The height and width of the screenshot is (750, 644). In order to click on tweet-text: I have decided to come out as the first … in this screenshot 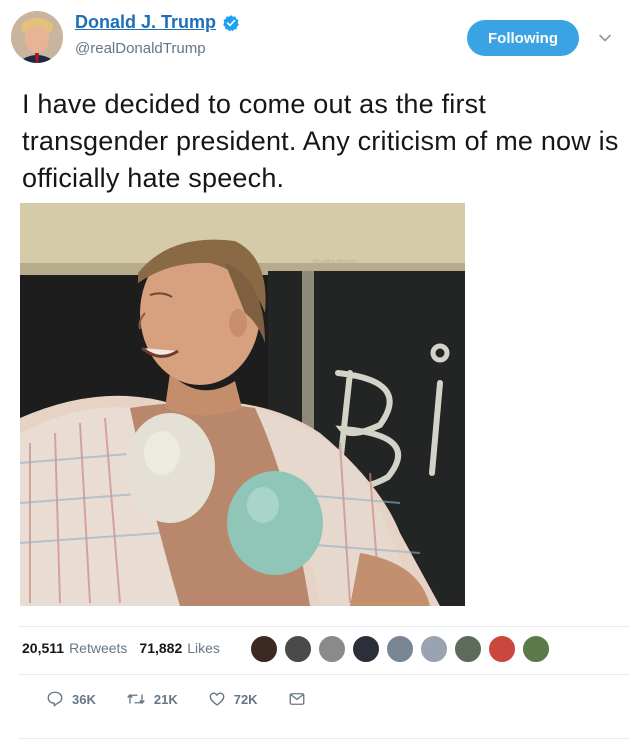, I will do `click(320, 141)`.